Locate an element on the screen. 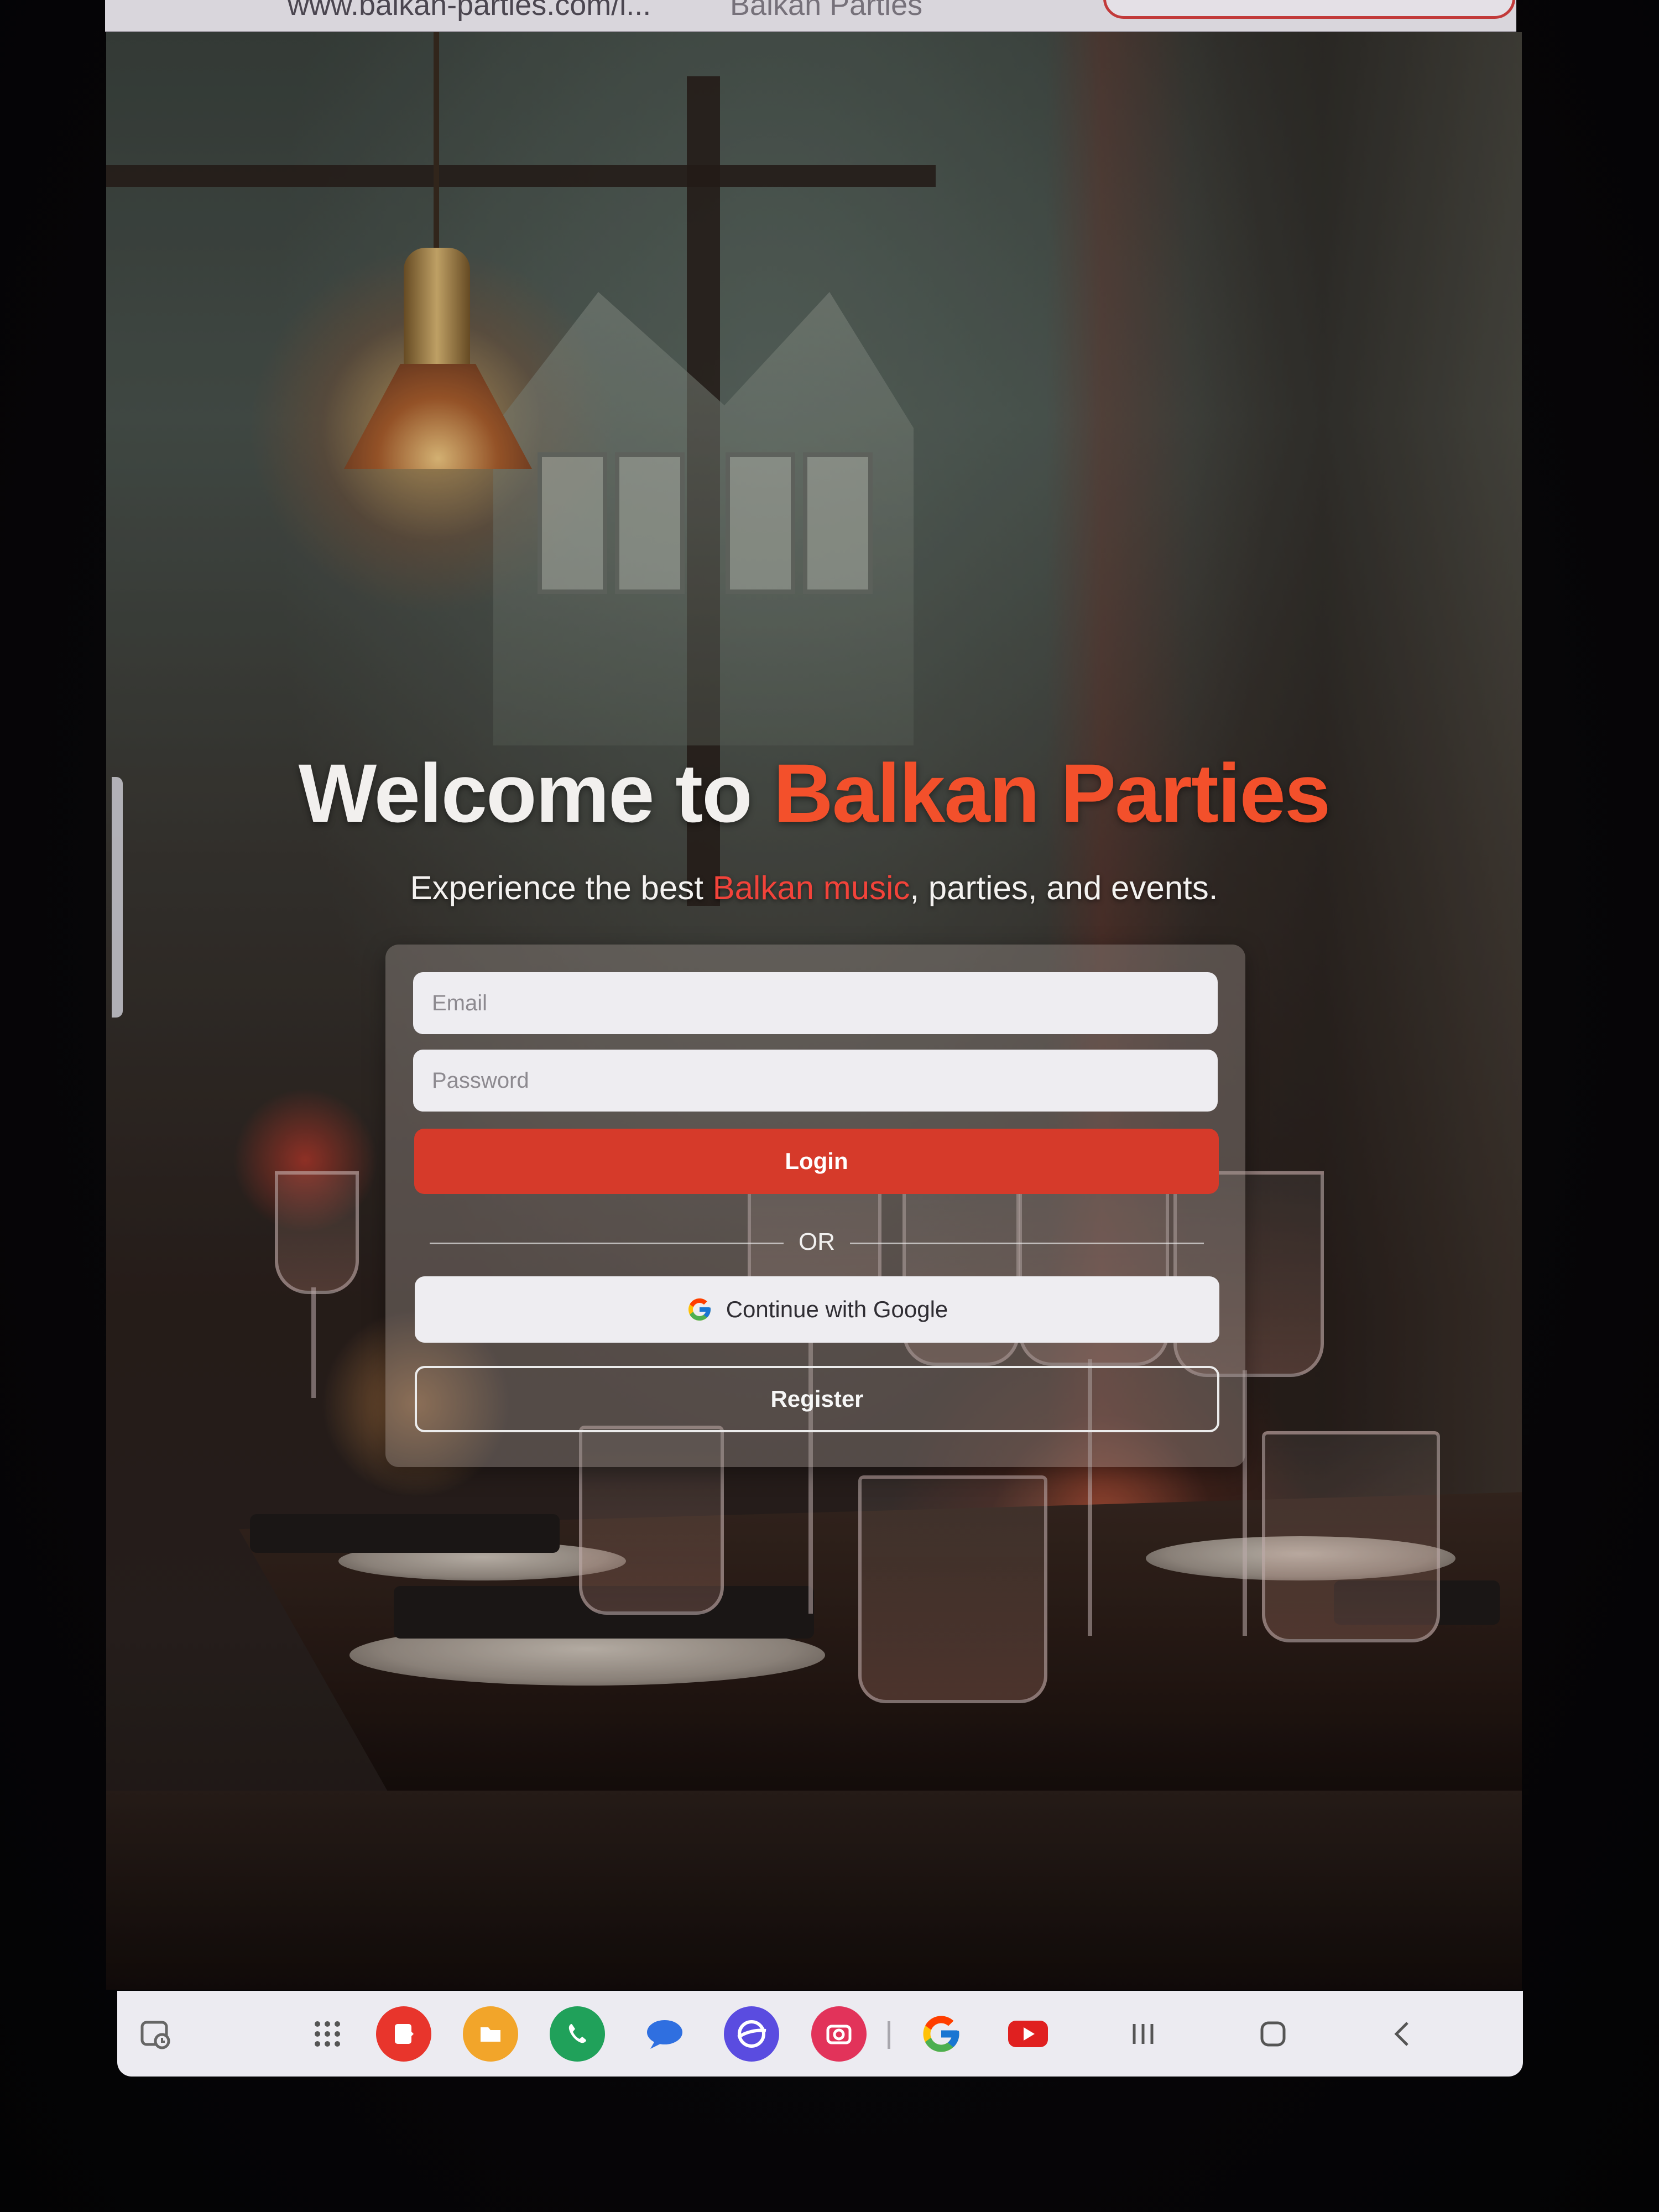  login-card: Login OR Continue with Google Register is located at coordinates (815, 1206).